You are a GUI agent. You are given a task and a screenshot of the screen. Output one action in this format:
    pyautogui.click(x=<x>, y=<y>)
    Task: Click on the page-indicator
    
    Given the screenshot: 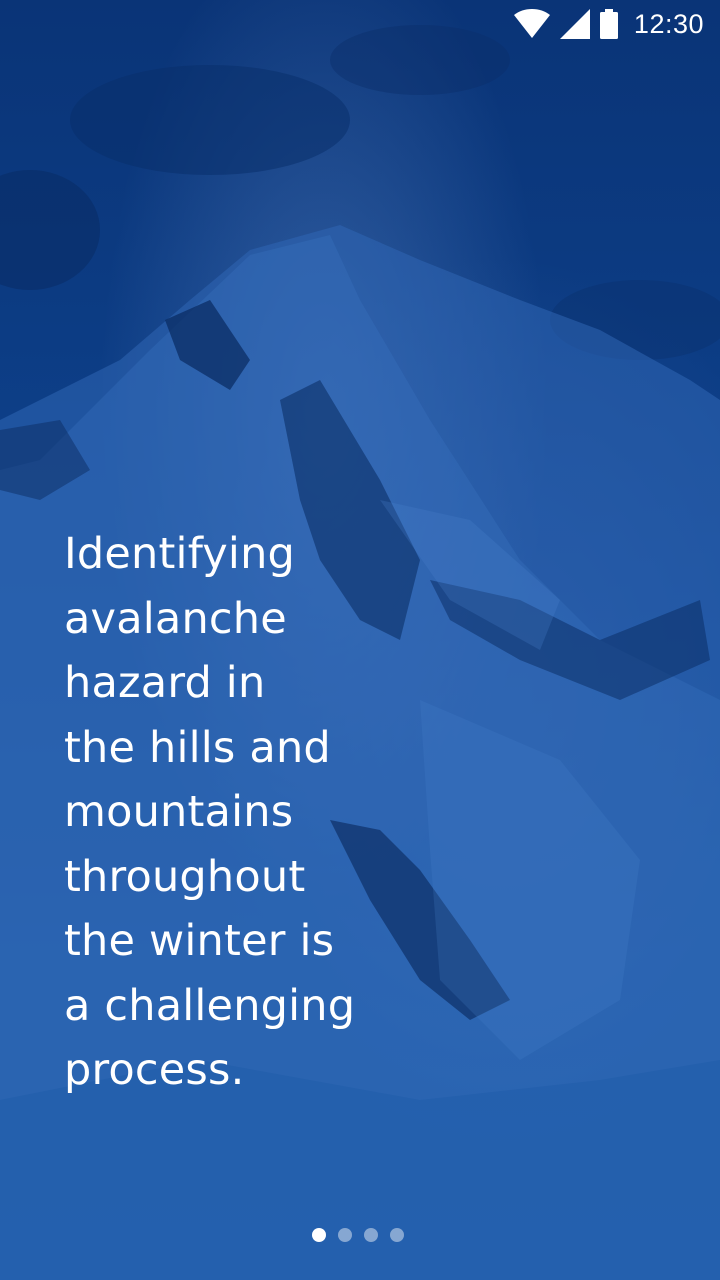 What is the action you would take?
    pyautogui.click(x=358, y=1235)
    